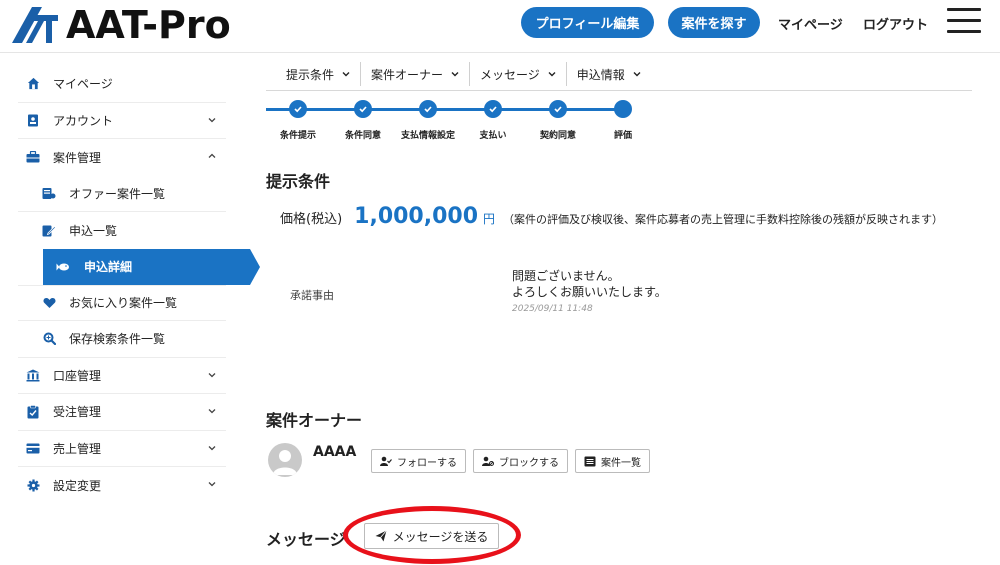 This screenshot has width=1000, height=565. Describe the element at coordinates (77, 448) in the screenshot. I see `sidebar-item-label: 売上管理` at that location.